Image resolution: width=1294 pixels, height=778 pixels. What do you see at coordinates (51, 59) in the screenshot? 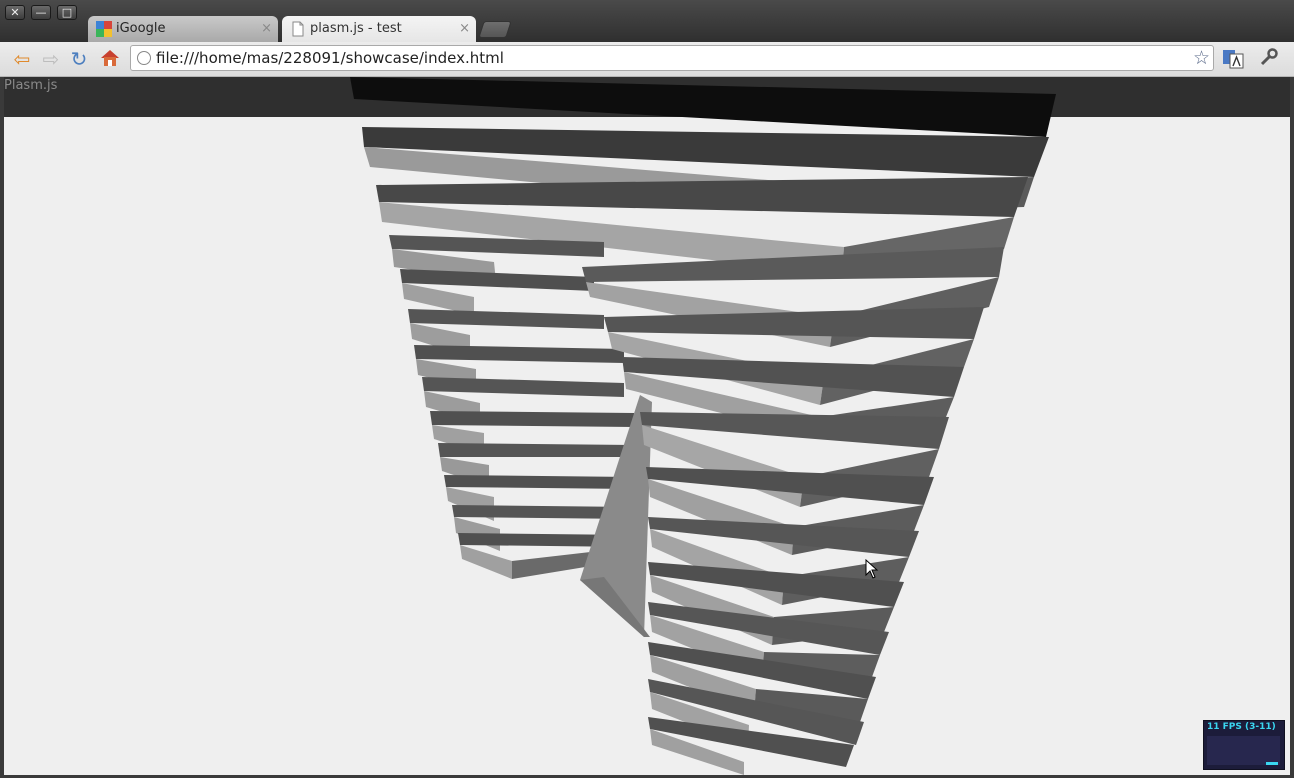
I see `forward-button: ⇨` at bounding box center [51, 59].